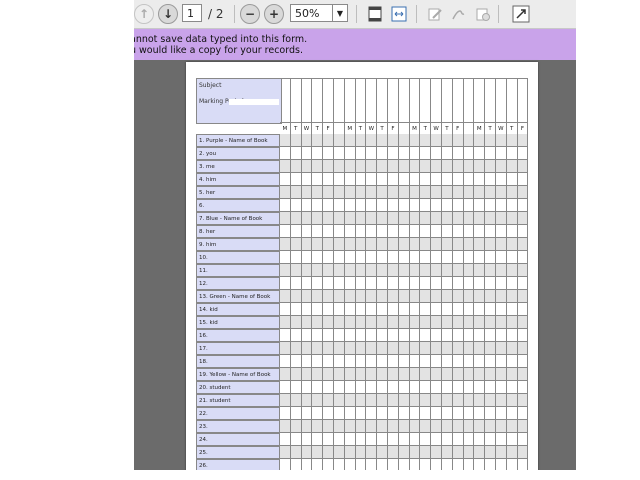 The image size is (640, 480). Describe the element at coordinates (238, 231) in the screenshot. I see `row-label: 8. her` at that location.